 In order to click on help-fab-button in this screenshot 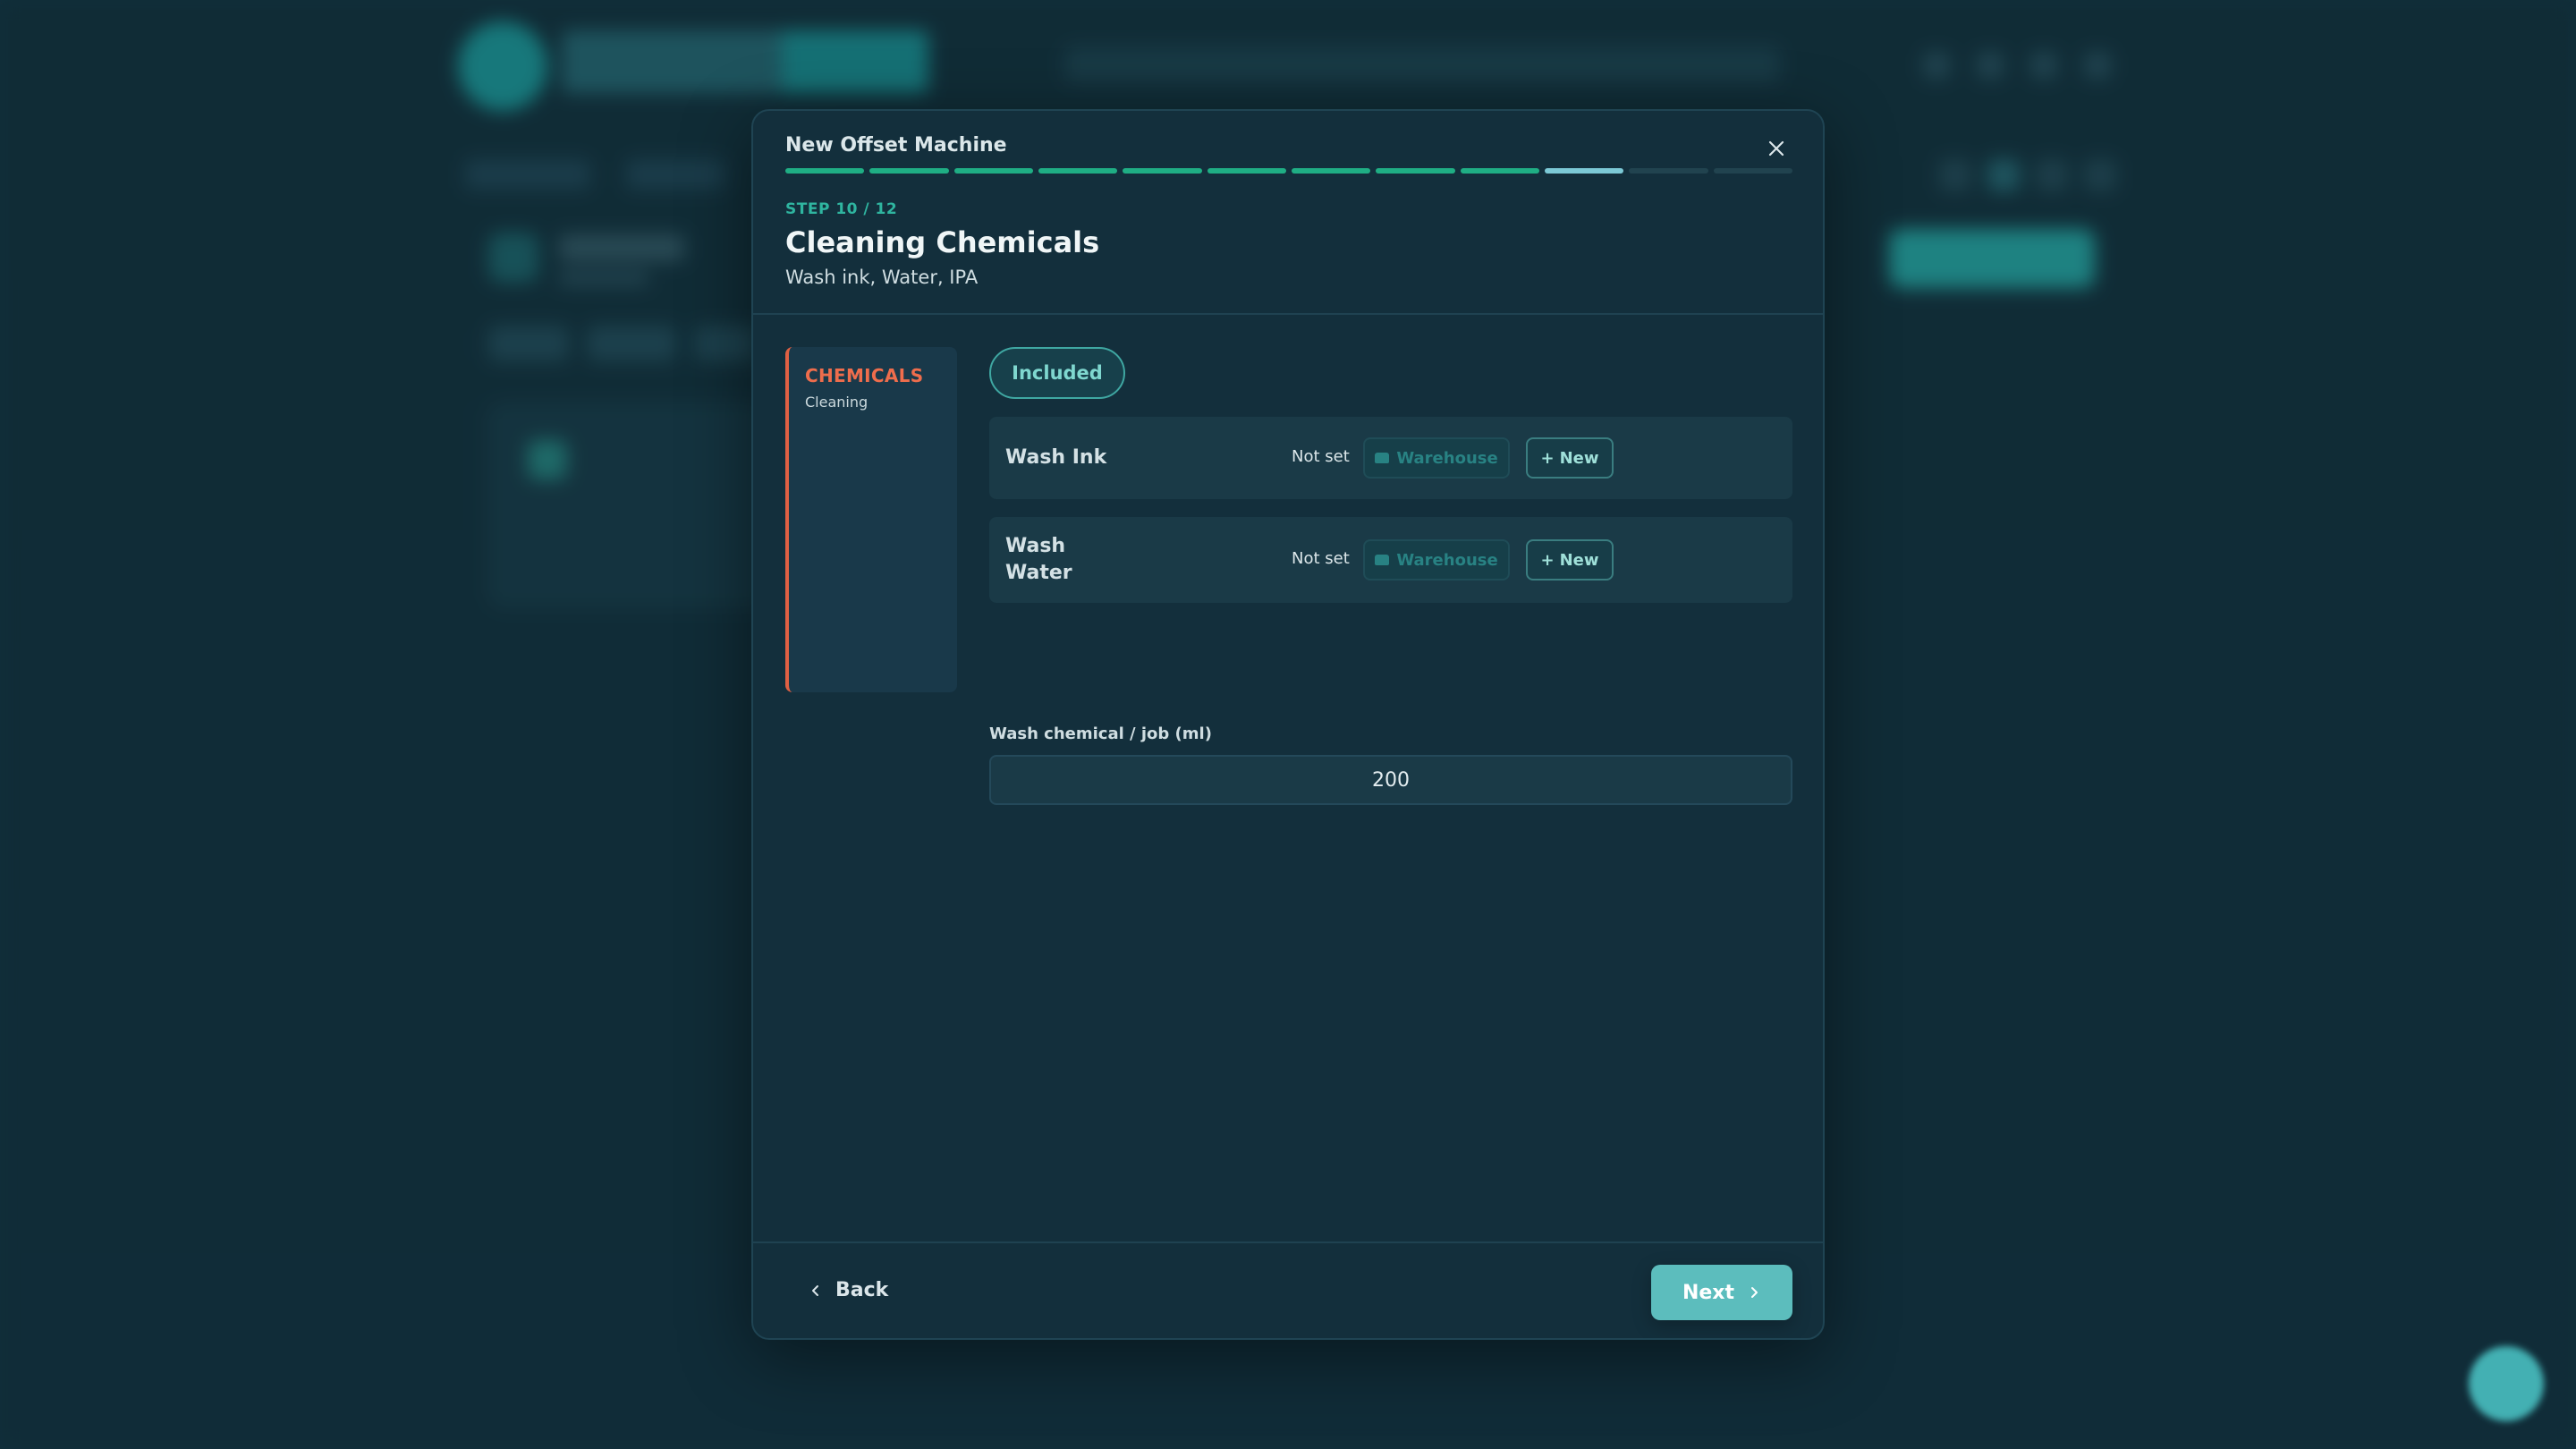, I will do `click(2506, 1383)`.